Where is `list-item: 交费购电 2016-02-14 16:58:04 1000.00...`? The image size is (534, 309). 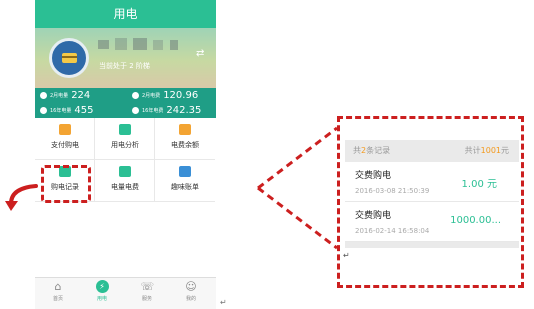
list-item: 交费购电 2016-02-14 16:58:04 1000.00... is located at coordinates (432, 222).